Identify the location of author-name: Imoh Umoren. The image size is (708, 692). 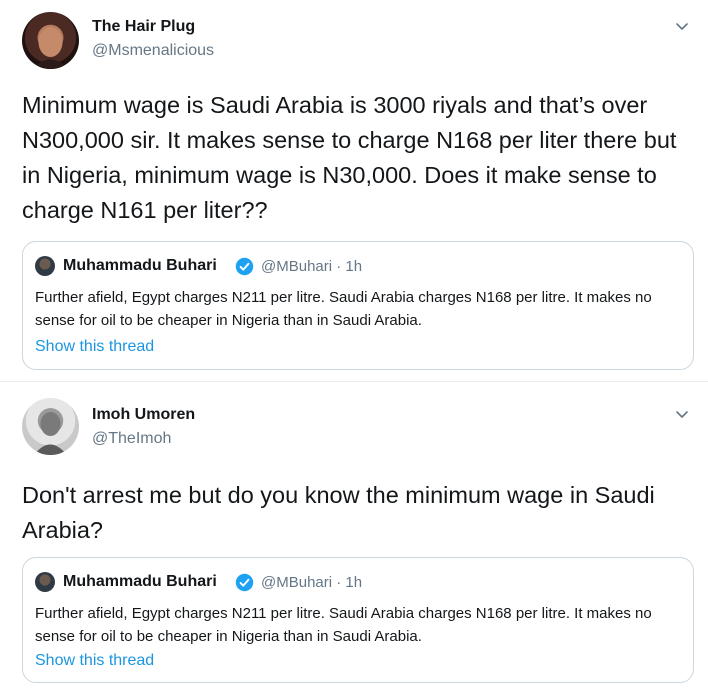
(143, 415).